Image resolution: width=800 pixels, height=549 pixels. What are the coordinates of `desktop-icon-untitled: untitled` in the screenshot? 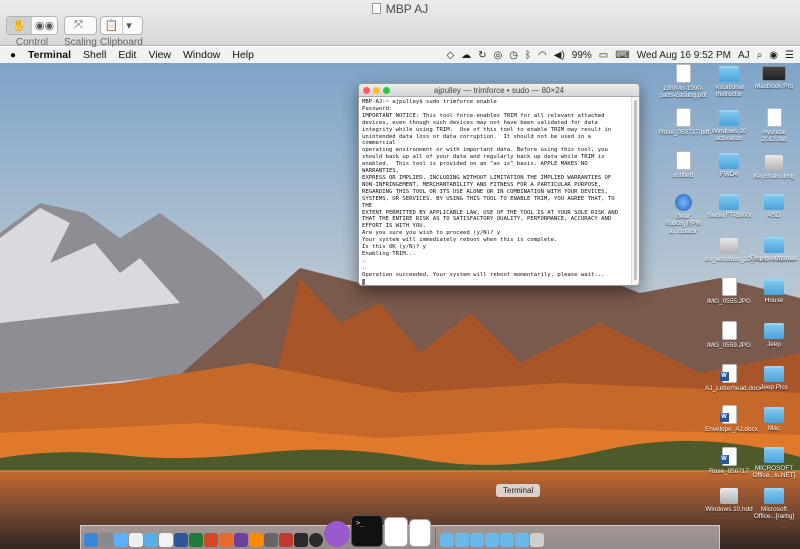 It's located at (683, 165).